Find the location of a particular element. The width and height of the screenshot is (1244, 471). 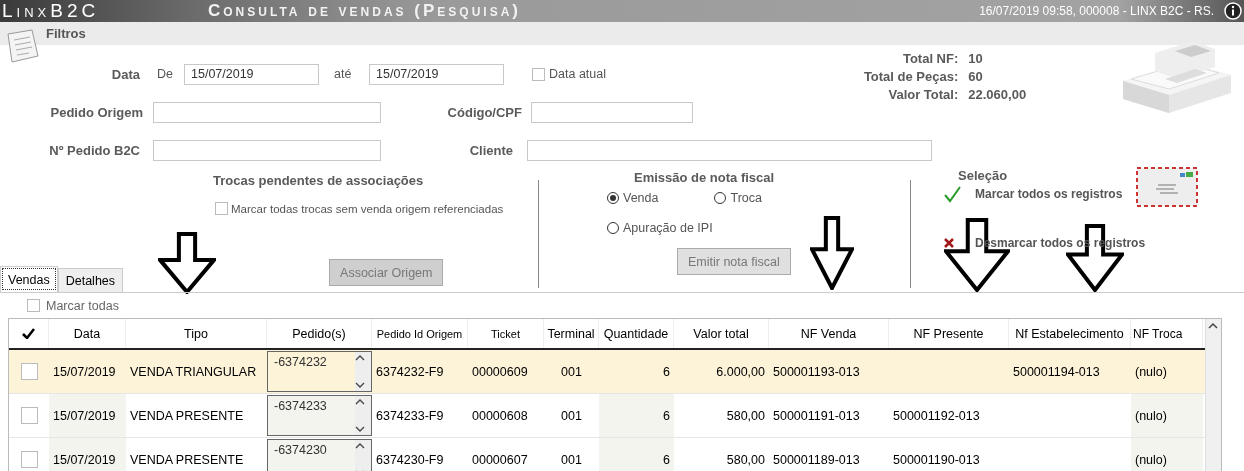

total-value: 10 is located at coordinates (976, 58).